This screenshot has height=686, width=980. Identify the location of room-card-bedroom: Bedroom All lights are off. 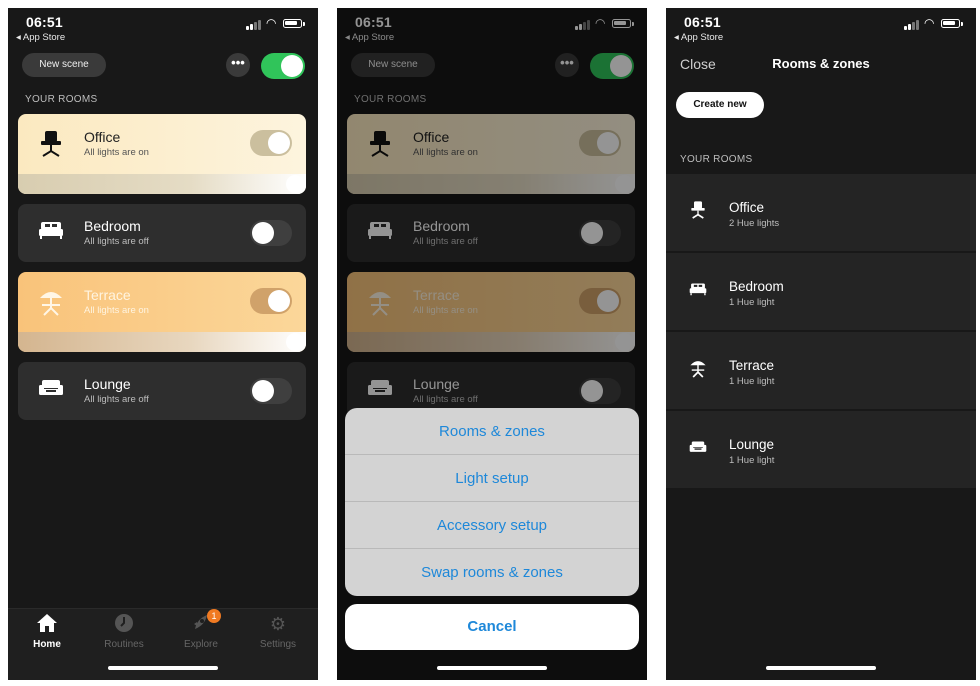
(162, 233).